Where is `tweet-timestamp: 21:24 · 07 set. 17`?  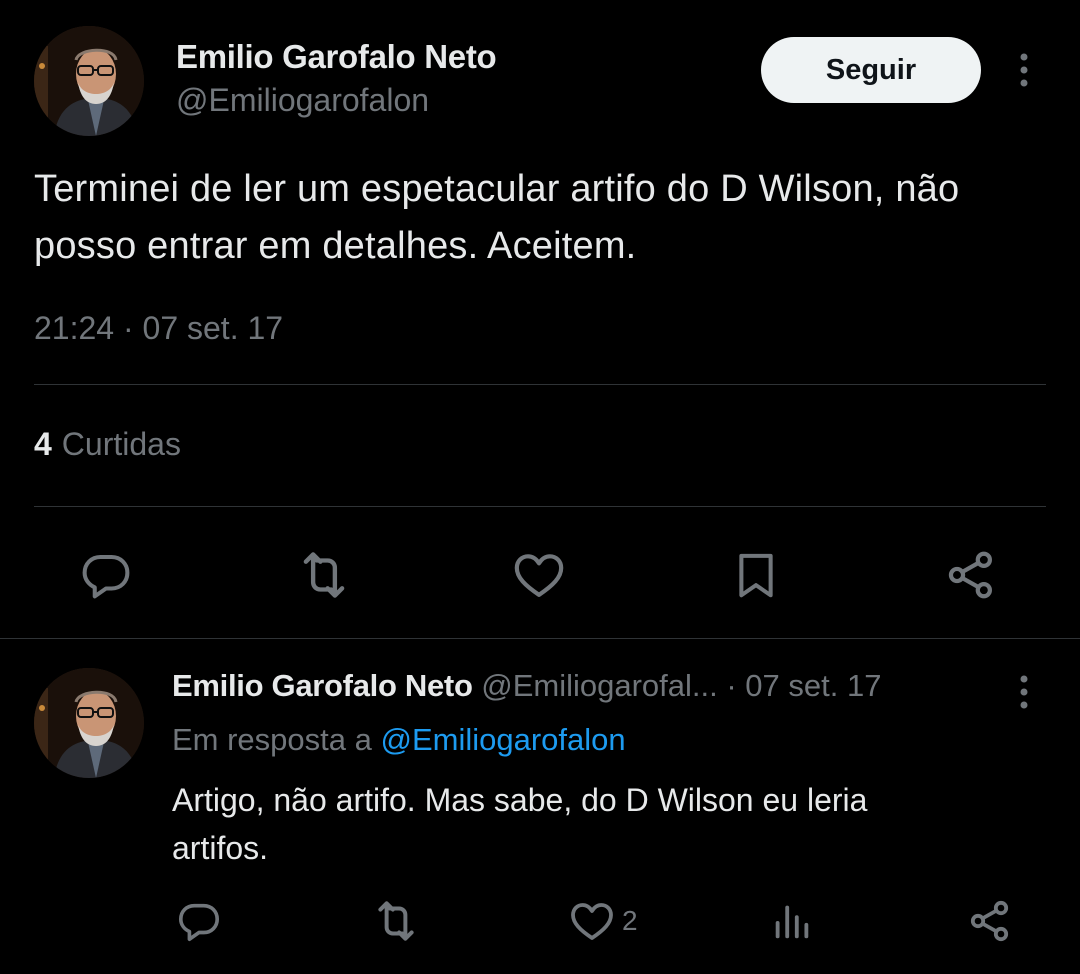 tweet-timestamp: 21:24 · 07 set. 17 is located at coordinates (158, 328).